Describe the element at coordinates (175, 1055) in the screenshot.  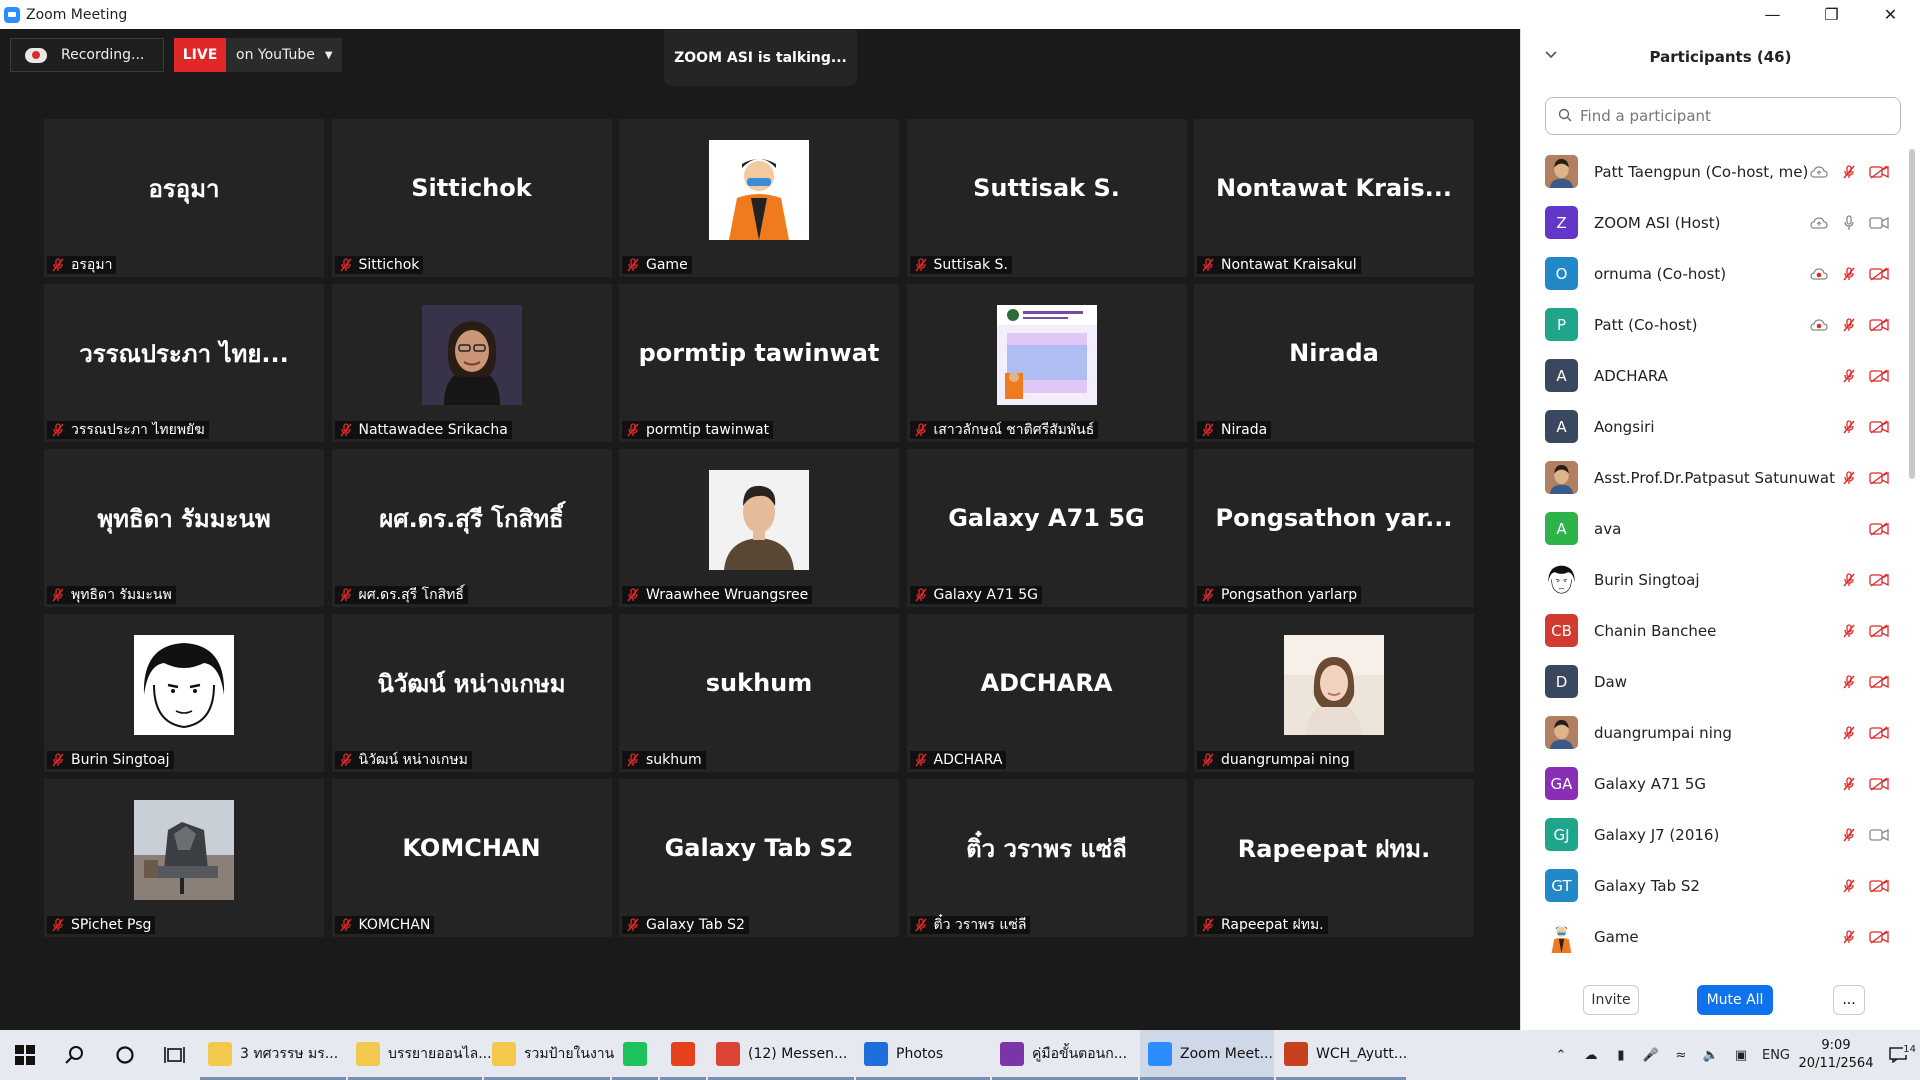
I see `task-view-icon` at that location.